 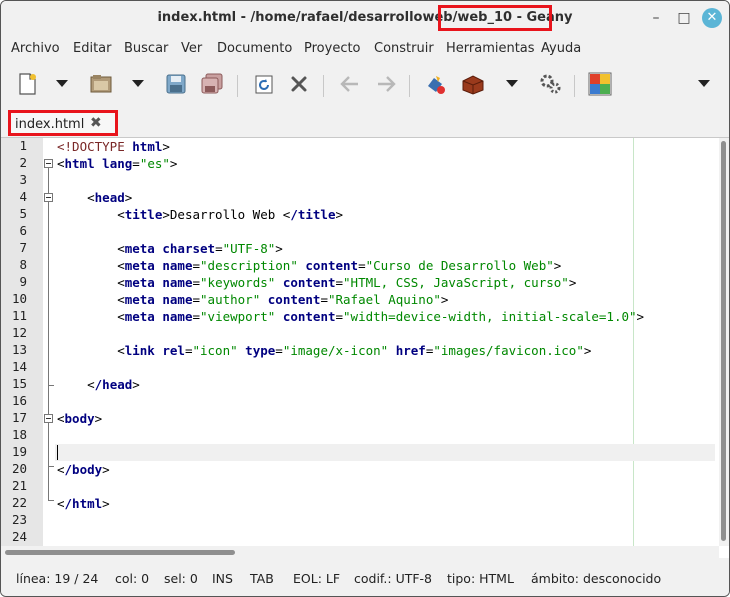 I want to click on line-number: 22, so click(x=19, y=502).